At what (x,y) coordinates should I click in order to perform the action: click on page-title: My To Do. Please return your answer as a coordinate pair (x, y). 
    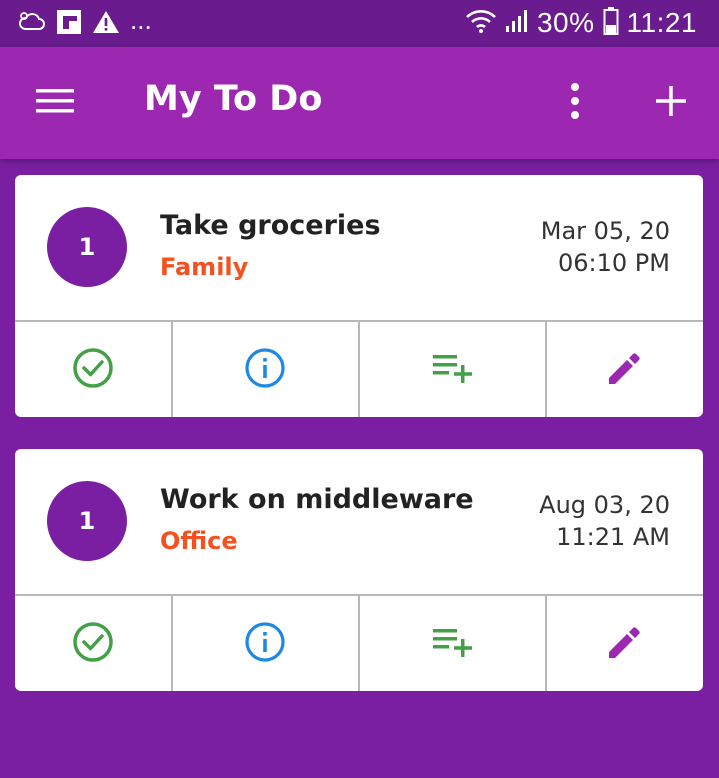
    Looking at the image, I should click on (233, 99).